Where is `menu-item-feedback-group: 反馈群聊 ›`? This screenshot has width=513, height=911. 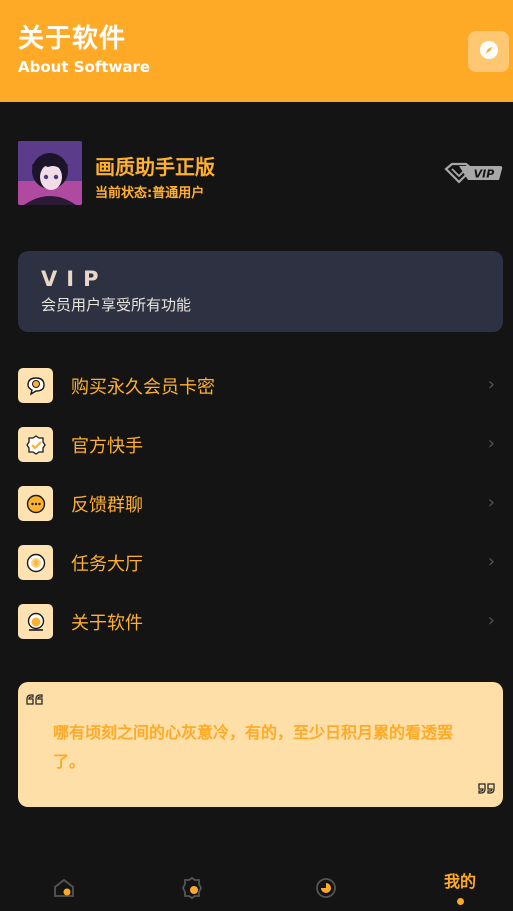 menu-item-feedback-group: 反馈群聊 › is located at coordinates (260, 504).